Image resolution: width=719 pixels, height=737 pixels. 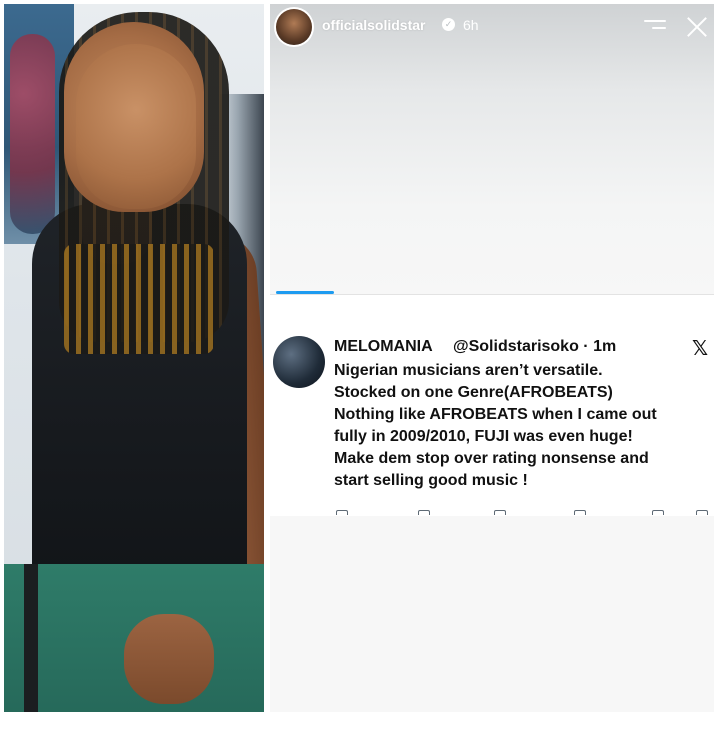 What do you see at coordinates (658, 512) in the screenshot?
I see `bookmark-icon` at bounding box center [658, 512].